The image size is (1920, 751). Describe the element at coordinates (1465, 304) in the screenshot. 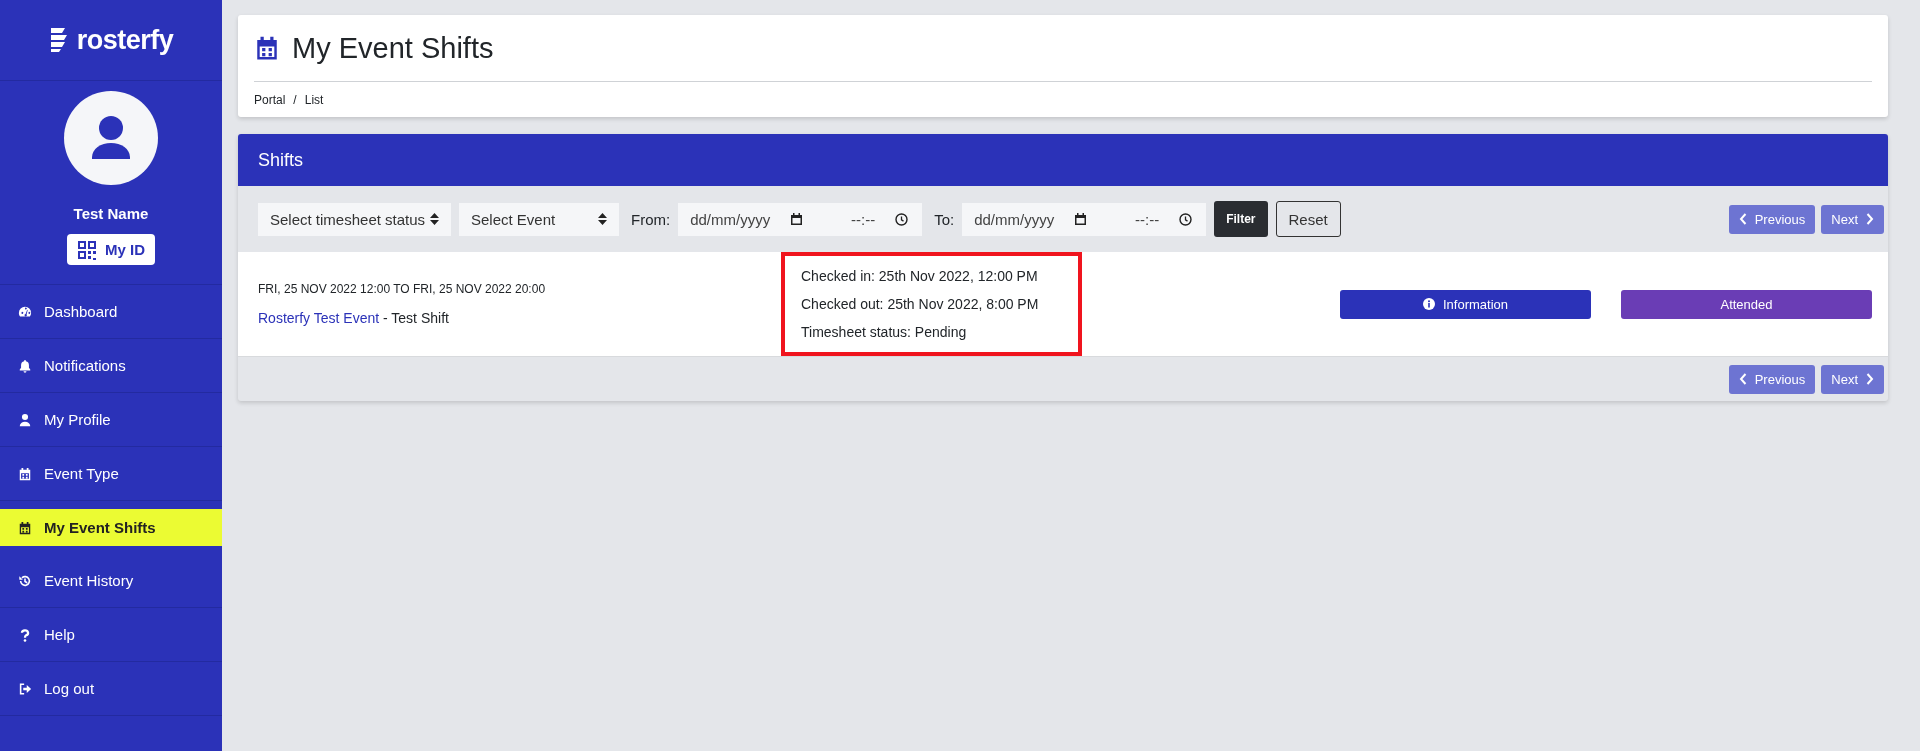

I see `information-button: Information` at that location.